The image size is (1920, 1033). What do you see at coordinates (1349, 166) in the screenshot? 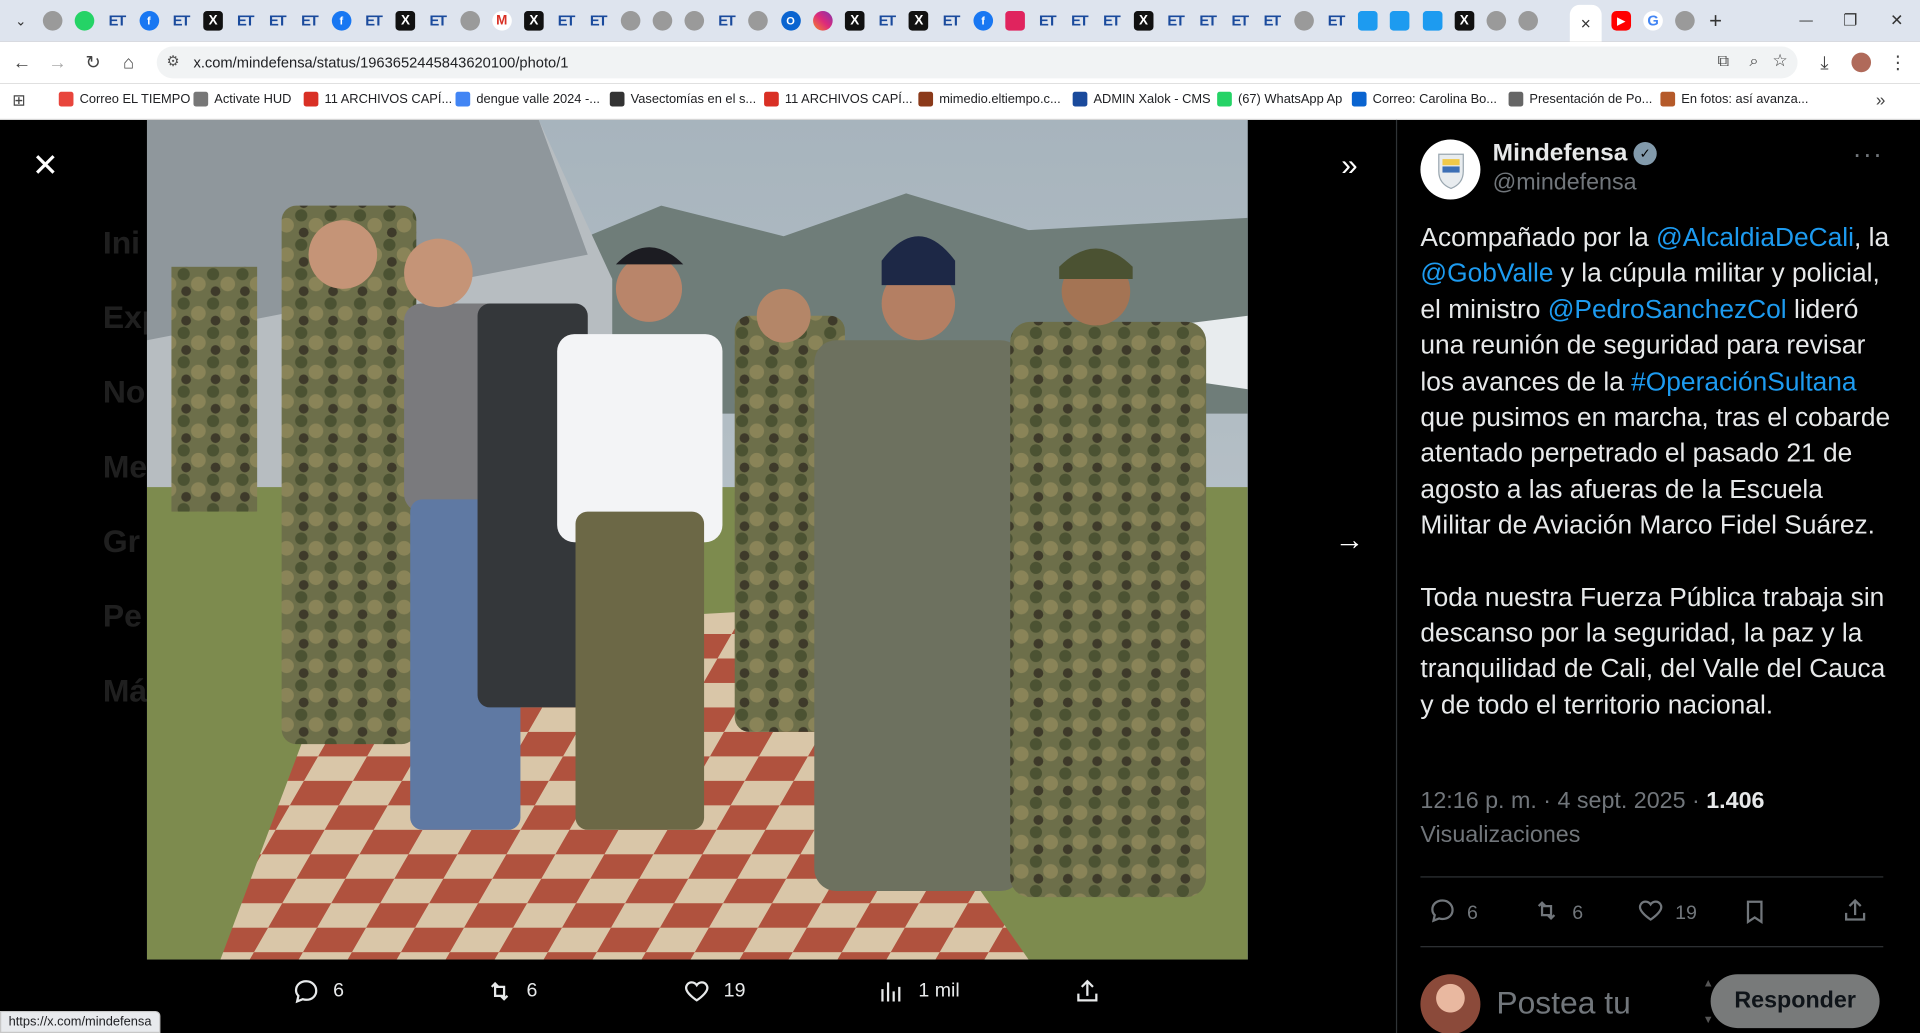
I see `collapse-panel-button: »` at bounding box center [1349, 166].